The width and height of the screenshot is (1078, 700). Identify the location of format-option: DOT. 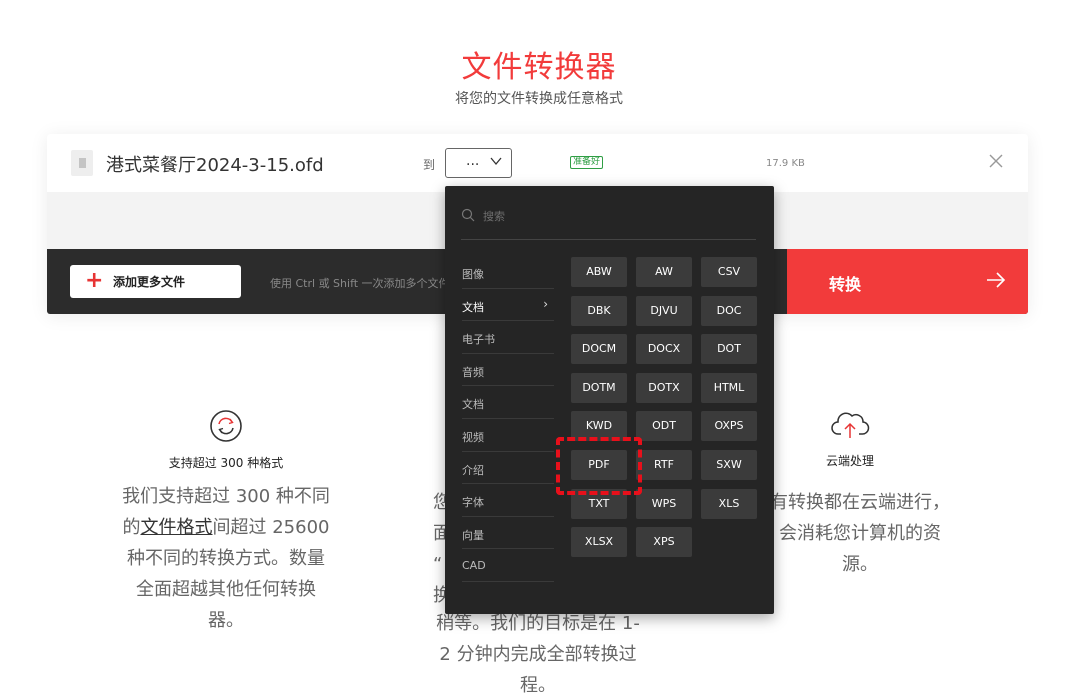
(729, 349).